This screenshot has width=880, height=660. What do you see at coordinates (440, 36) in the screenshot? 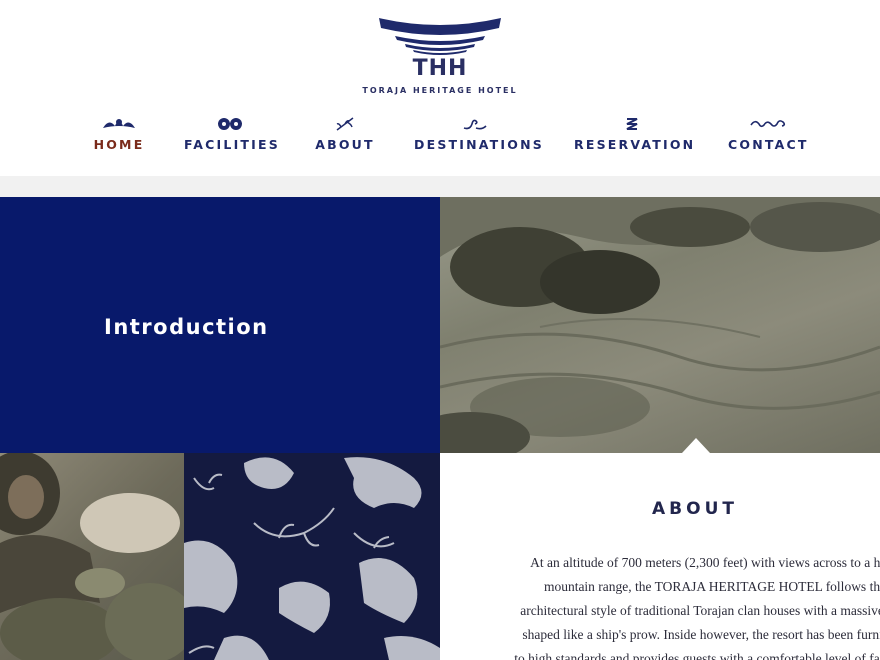
I see `roof-logo-icon` at bounding box center [440, 36].